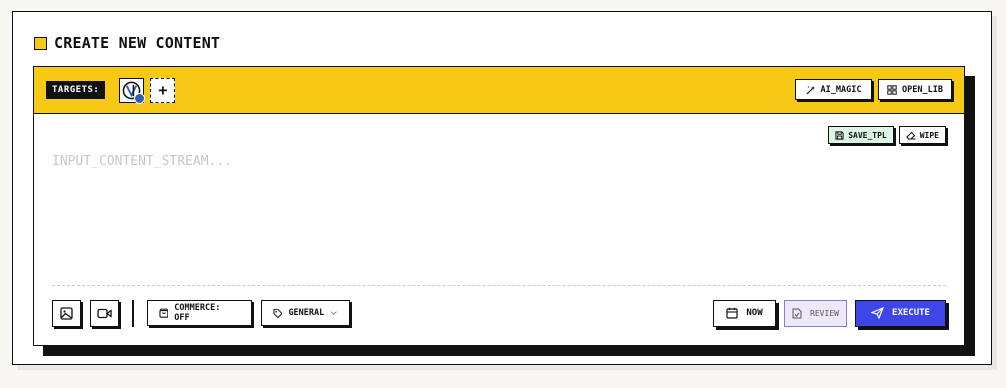  What do you see at coordinates (878, 313) in the screenshot?
I see `send-icon` at bounding box center [878, 313].